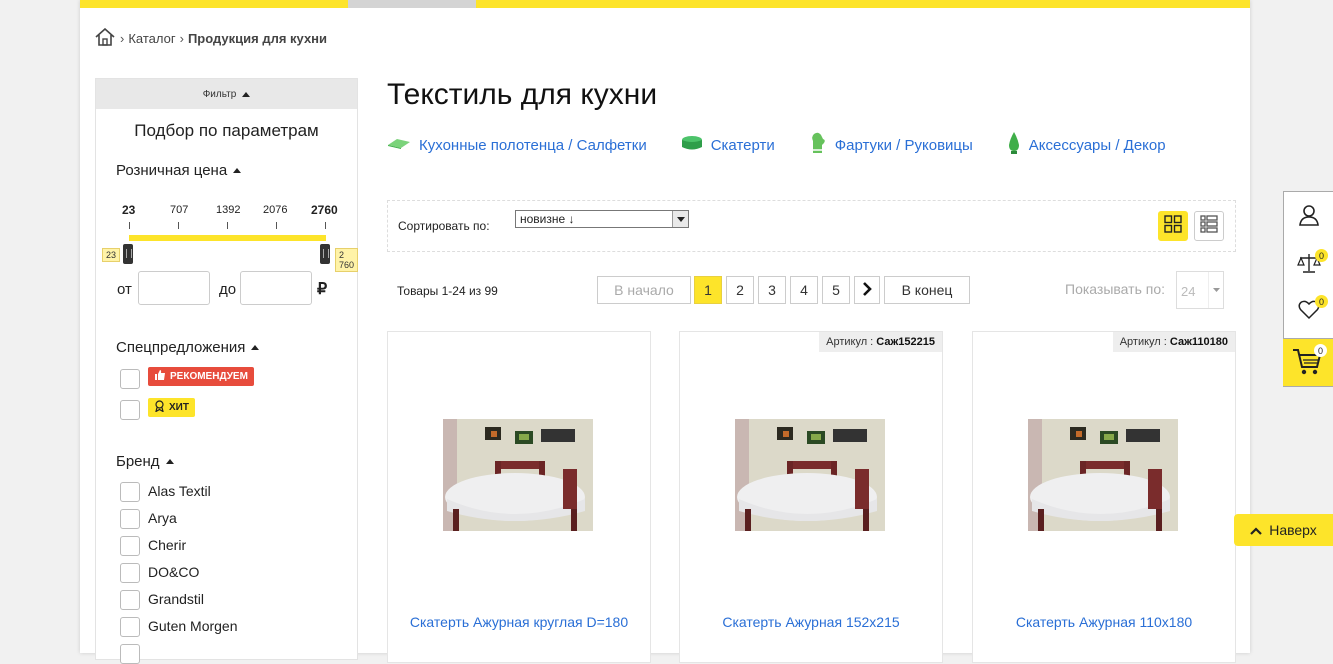  What do you see at coordinates (226, 94) in the screenshot?
I see `filter-toggle: Фильтр` at bounding box center [226, 94].